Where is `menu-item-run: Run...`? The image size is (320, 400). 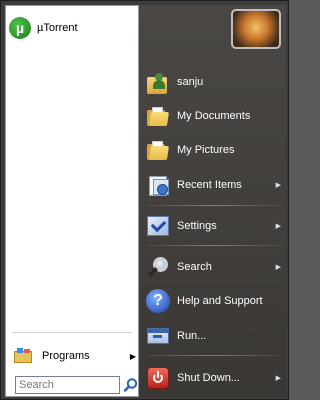 menu-item-run: Run... is located at coordinates (214, 336).